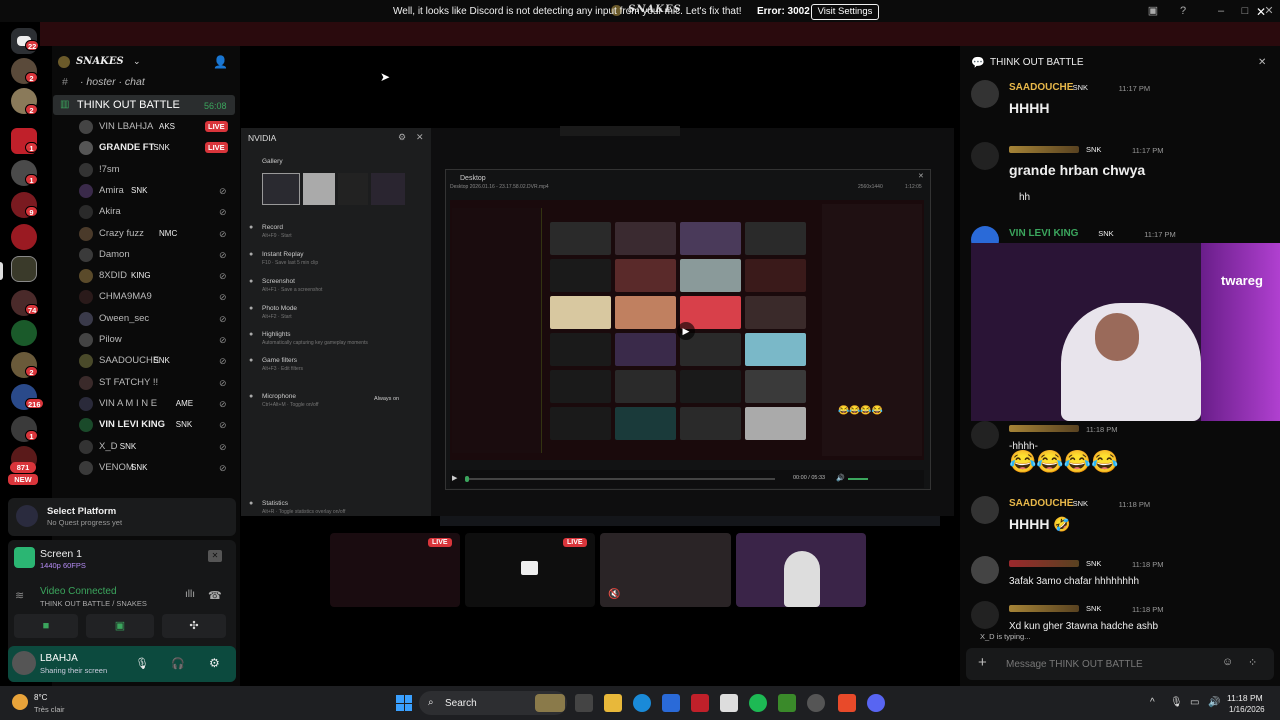 This screenshot has height=720, width=1280. What do you see at coordinates (1247, 709) in the screenshot?
I see `clock-date: 1/16/2026` at bounding box center [1247, 709].